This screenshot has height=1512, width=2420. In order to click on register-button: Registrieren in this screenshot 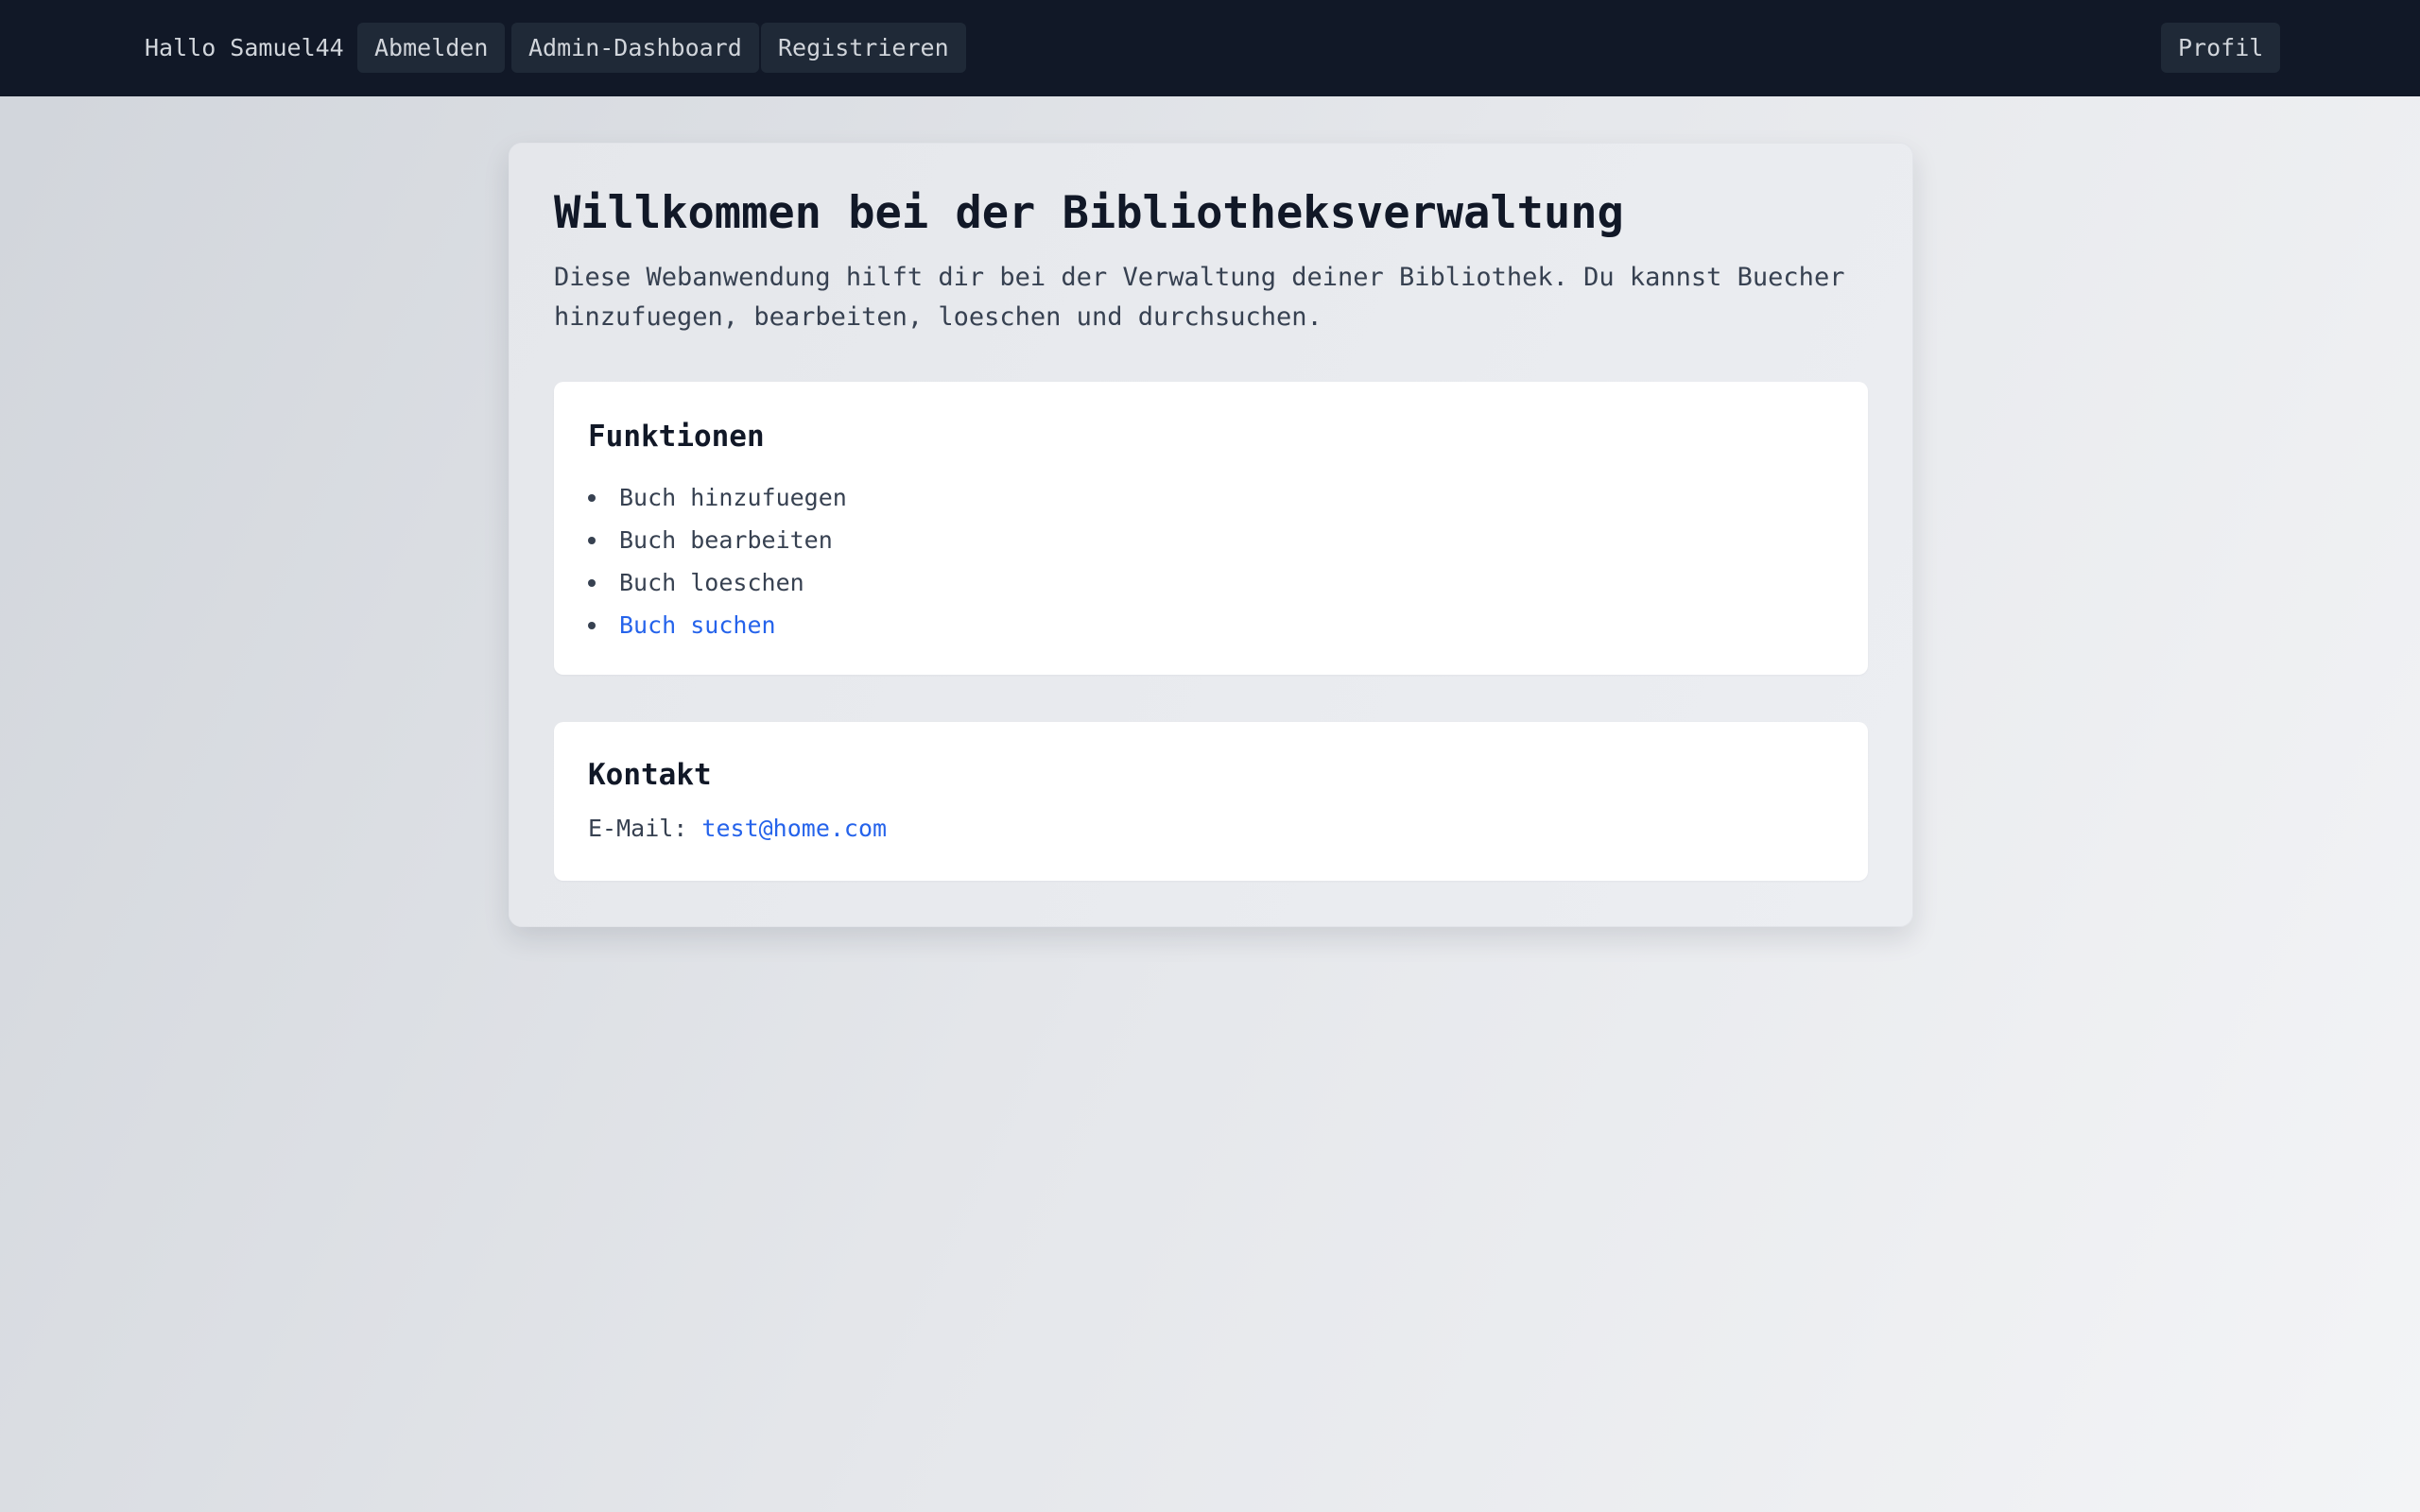, I will do `click(863, 48)`.